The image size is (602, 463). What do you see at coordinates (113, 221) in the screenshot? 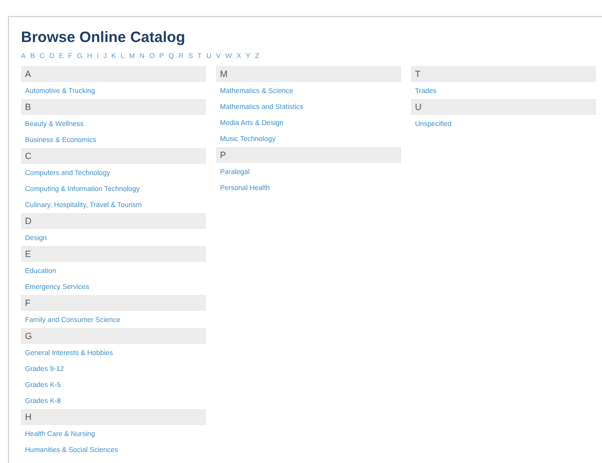
I see `letter-header: D` at bounding box center [113, 221].